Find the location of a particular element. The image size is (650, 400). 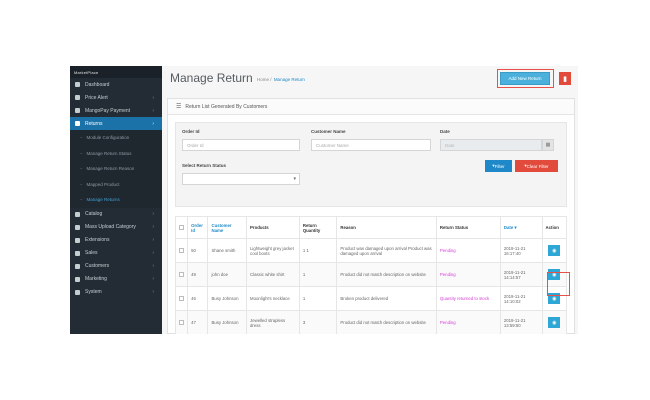

sidebar-item-label: Catalog is located at coordinates (94, 214).